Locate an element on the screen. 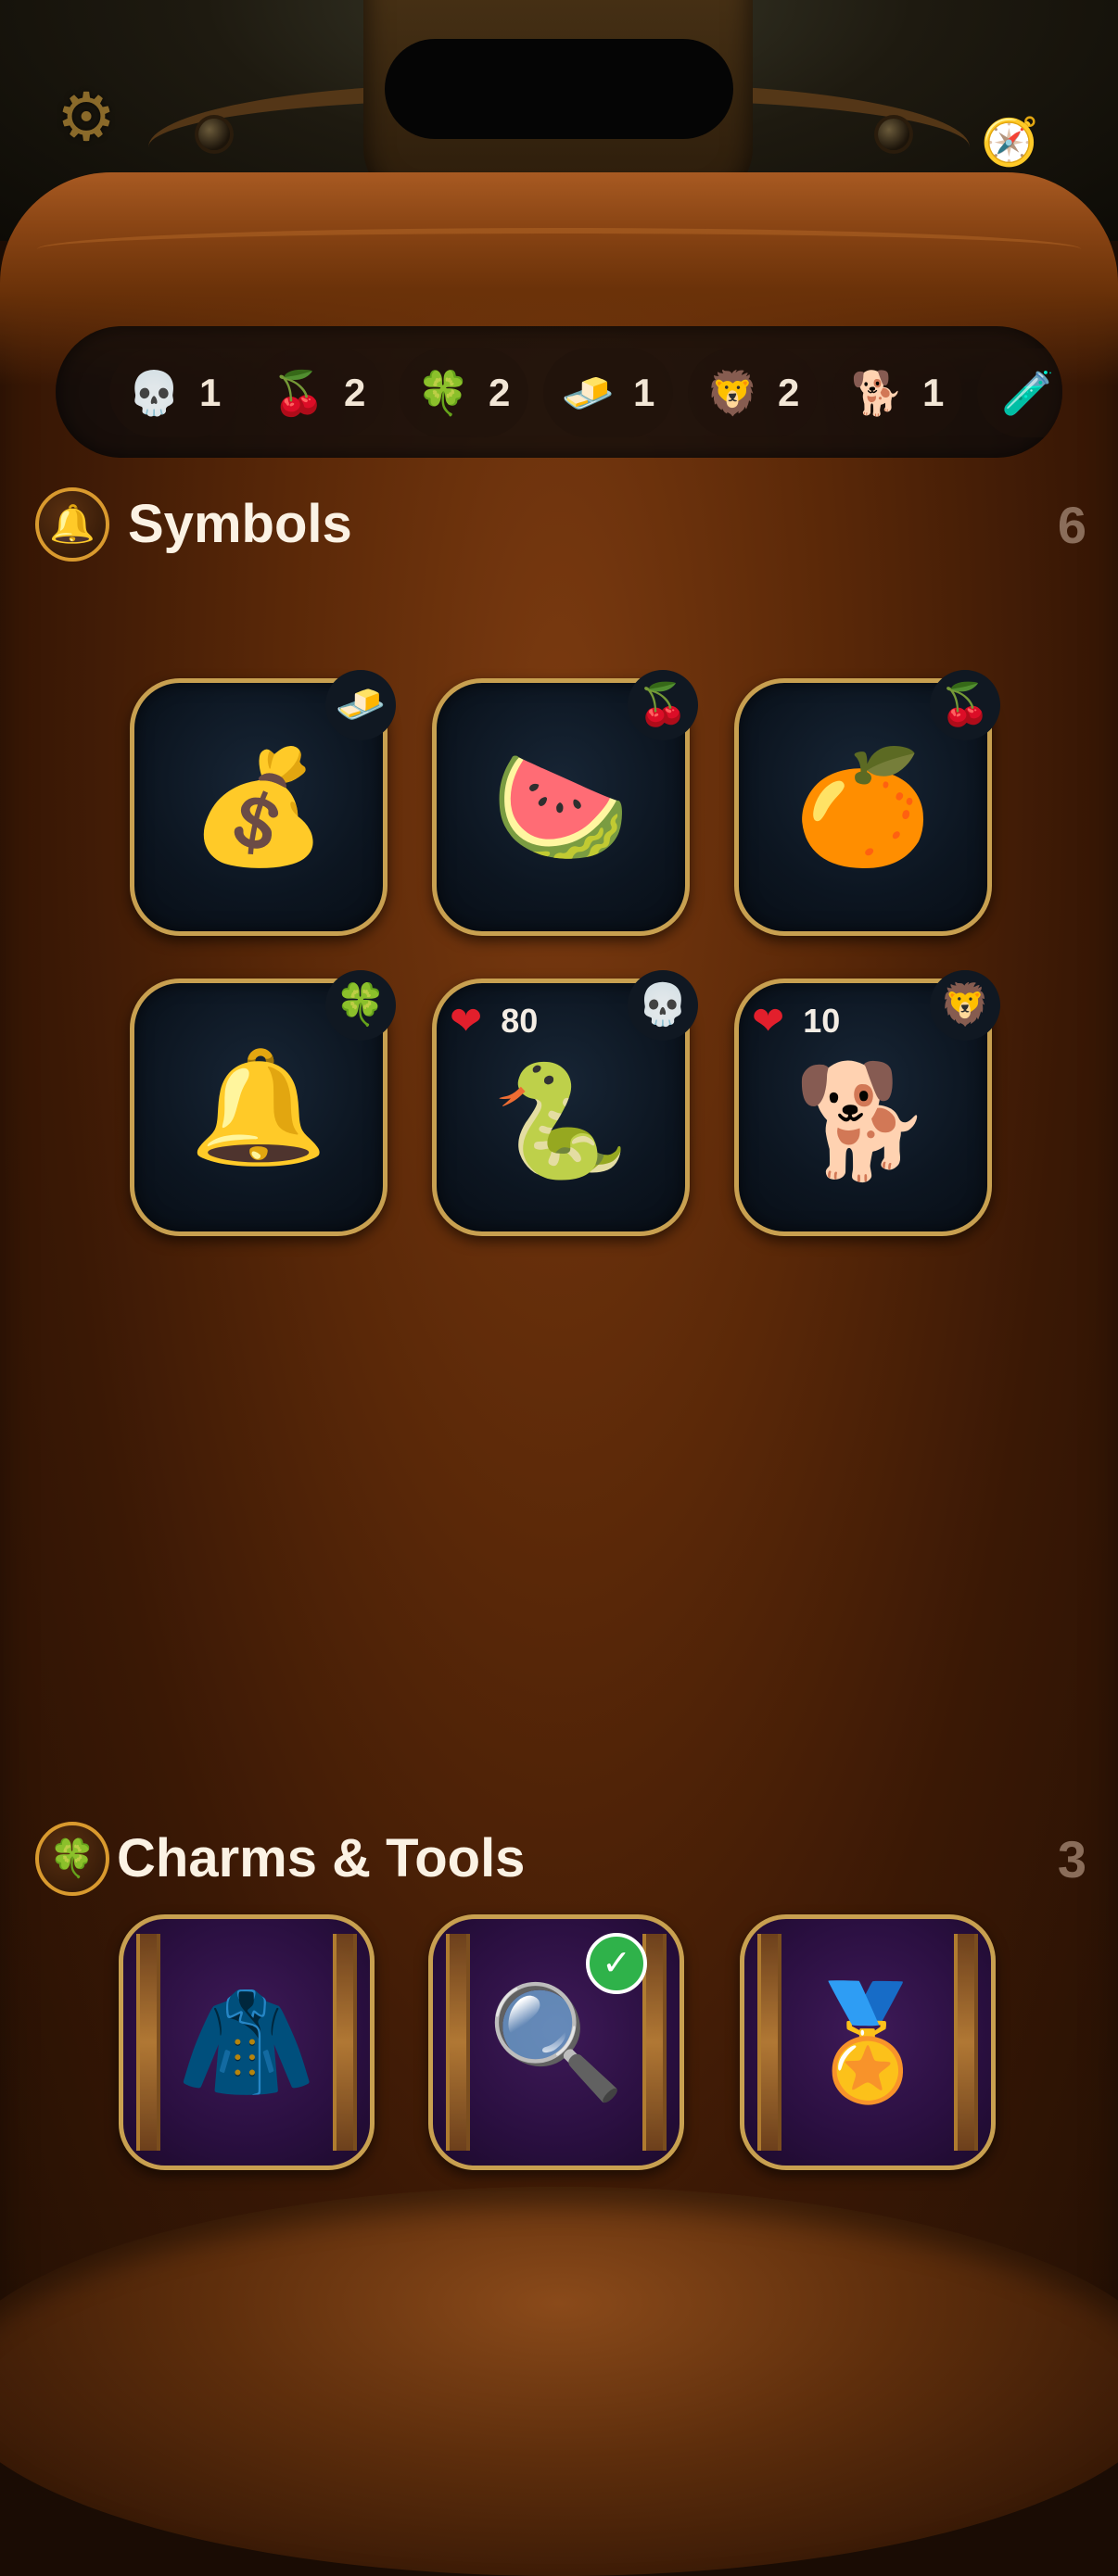 The image size is (1118, 2576). charm-card-magnifying-glass: 🔍 is located at coordinates (556, 2042).